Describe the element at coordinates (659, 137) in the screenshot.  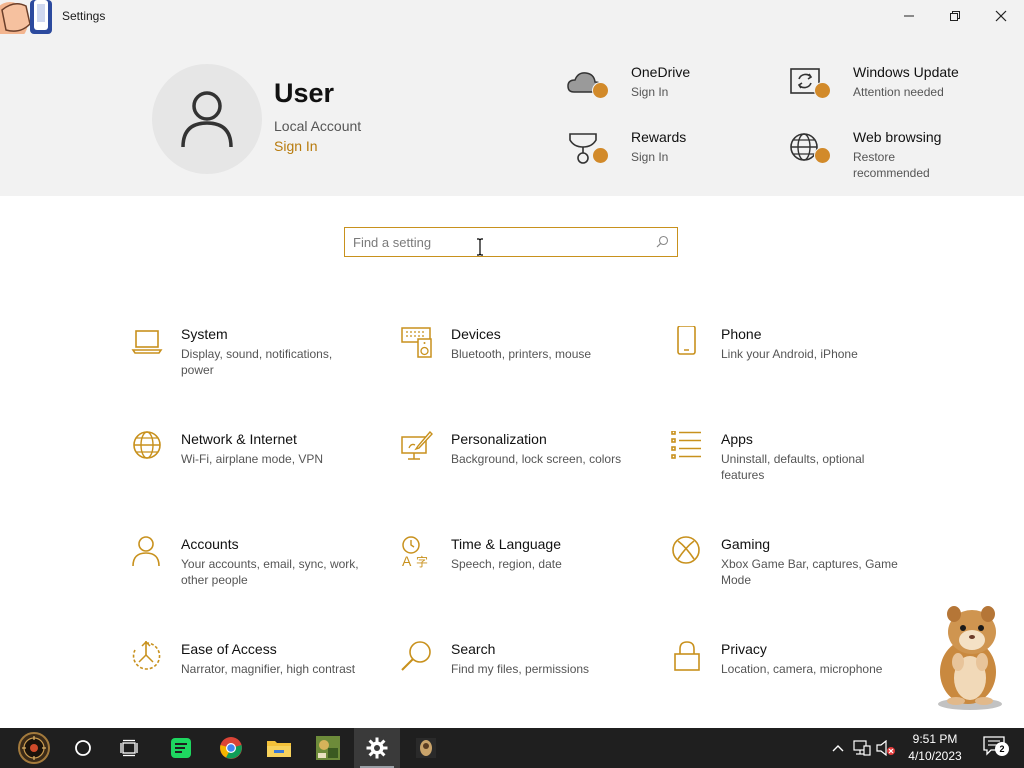
I see `quick-item-title: Rewards` at that location.